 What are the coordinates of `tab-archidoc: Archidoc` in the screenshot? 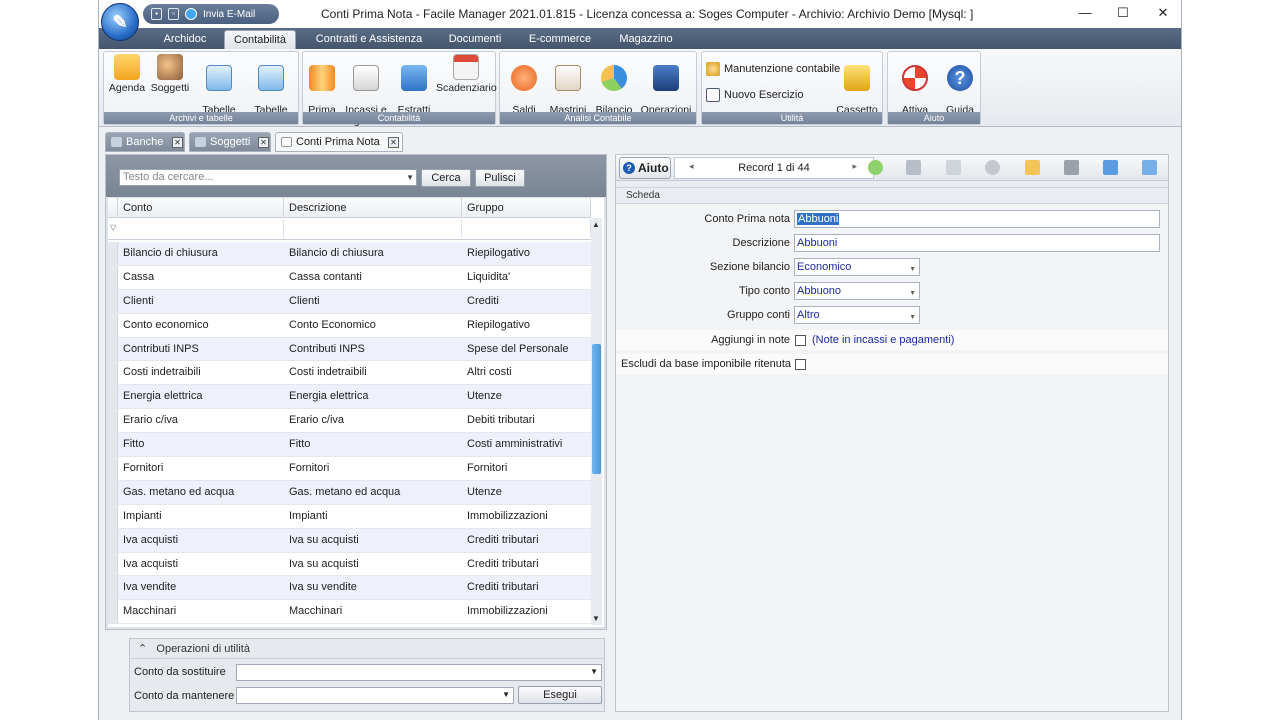 It's located at (185, 39).